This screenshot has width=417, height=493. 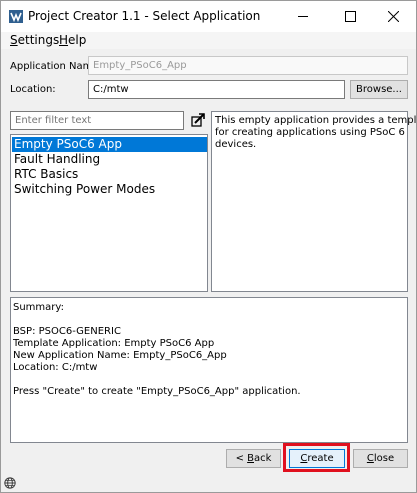 What do you see at coordinates (120, 355) in the screenshot?
I see `summary-new-name: New Application Name: Empty_PSoC6_App` at bounding box center [120, 355].